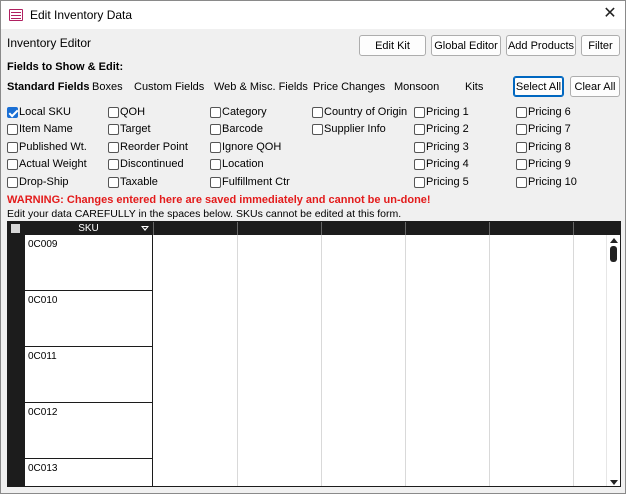  Describe the element at coordinates (146, 164) in the screenshot. I see `checkbox-discontinued: Discontinued` at that location.